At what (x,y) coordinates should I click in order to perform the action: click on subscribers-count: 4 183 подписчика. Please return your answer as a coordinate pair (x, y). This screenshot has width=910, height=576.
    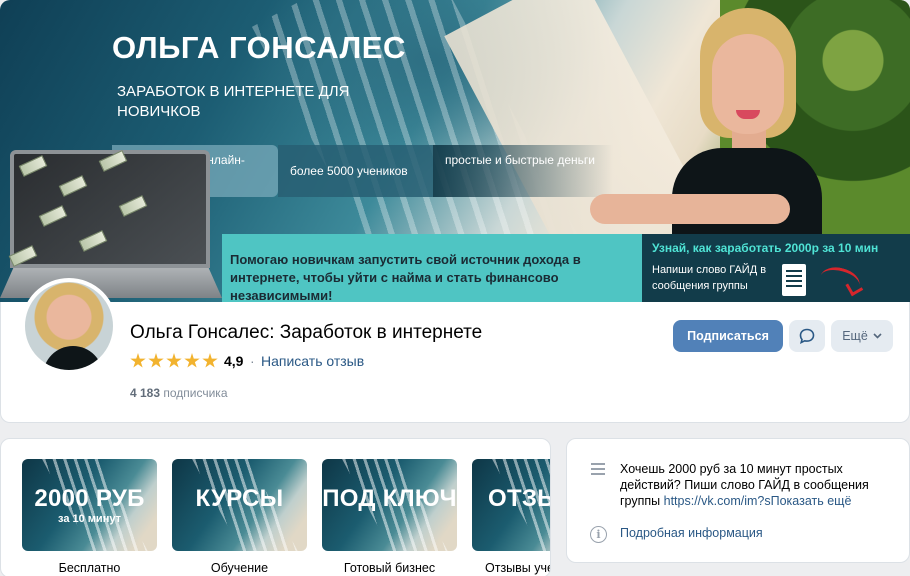
    Looking at the image, I should click on (179, 393).